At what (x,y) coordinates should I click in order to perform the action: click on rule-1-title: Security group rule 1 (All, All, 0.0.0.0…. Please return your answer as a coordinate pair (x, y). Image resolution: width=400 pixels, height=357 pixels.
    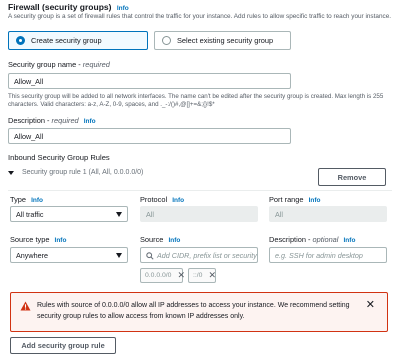
    Looking at the image, I should click on (83, 172).